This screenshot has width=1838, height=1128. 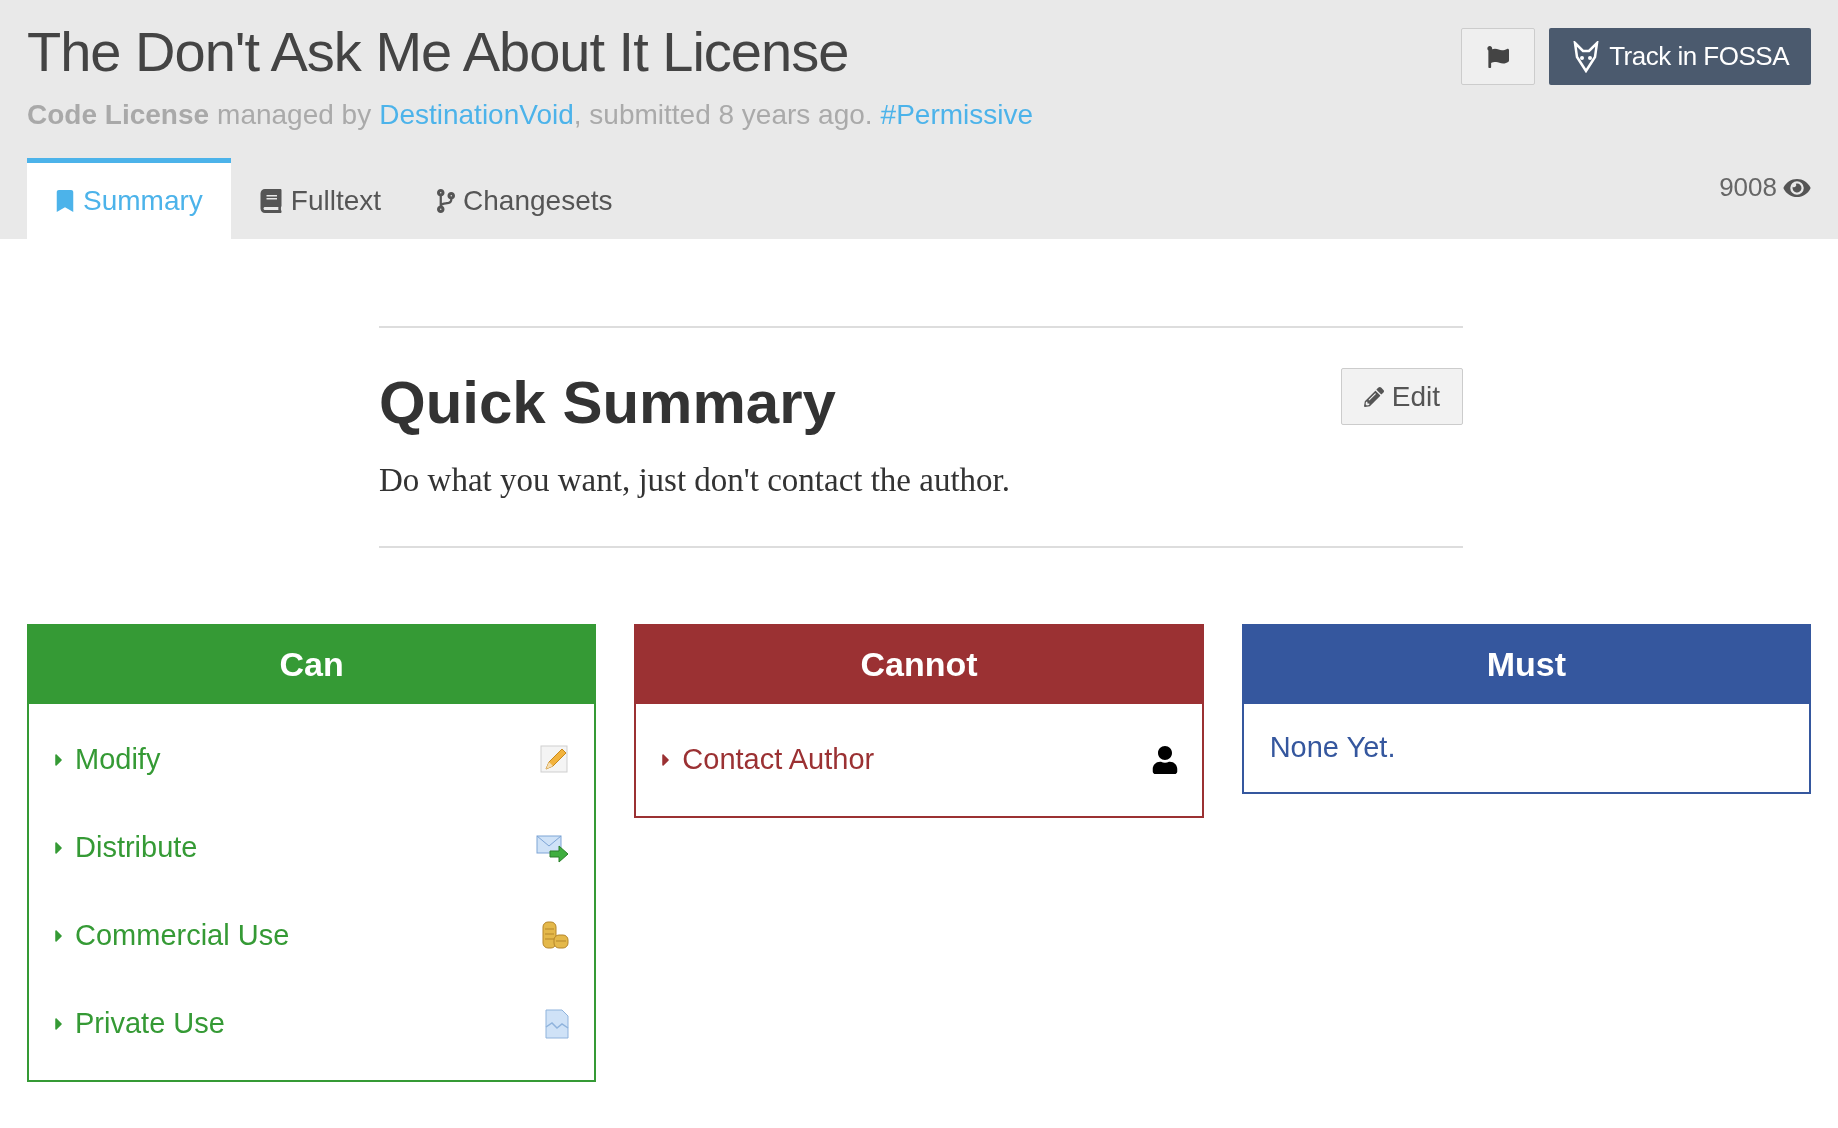 What do you see at coordinates (1401, 396) in the screenshot?
I see `edit-button: Edit` at bounding box center [1401, 396].